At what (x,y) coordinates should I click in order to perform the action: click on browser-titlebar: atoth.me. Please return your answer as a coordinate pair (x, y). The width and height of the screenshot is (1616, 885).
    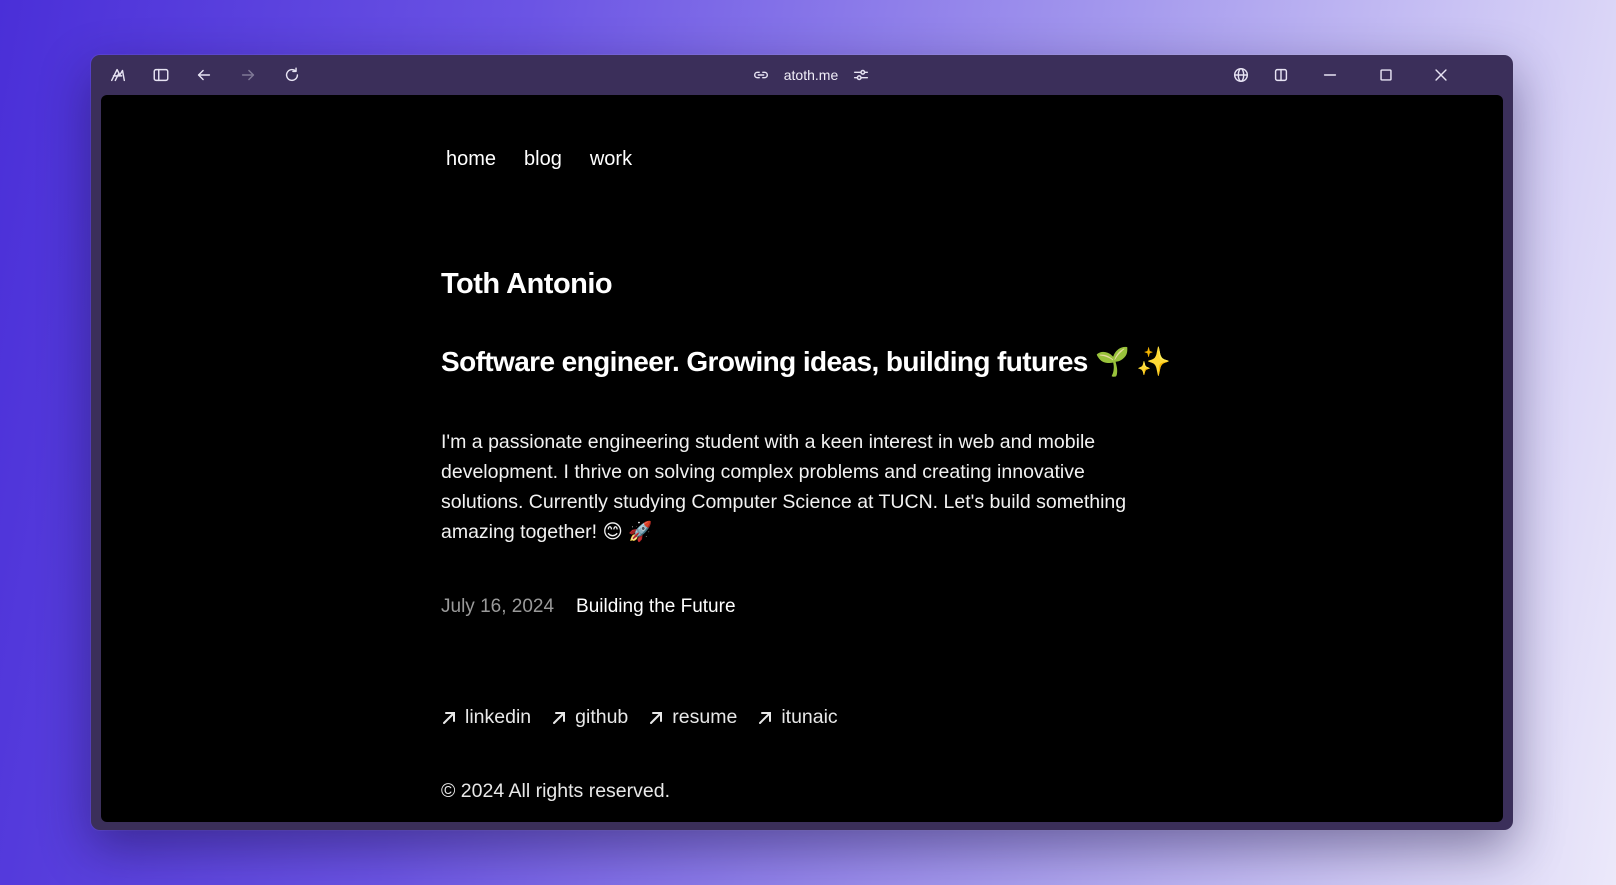
    Looking at the image, I should click on (802, 75).